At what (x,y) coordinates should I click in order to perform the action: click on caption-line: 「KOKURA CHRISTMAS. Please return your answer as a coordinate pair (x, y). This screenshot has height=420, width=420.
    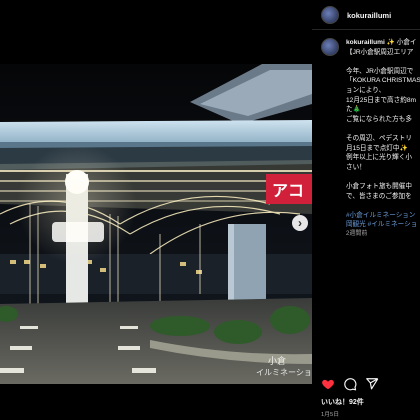
    Looking at the image, I should click on (383, 81).